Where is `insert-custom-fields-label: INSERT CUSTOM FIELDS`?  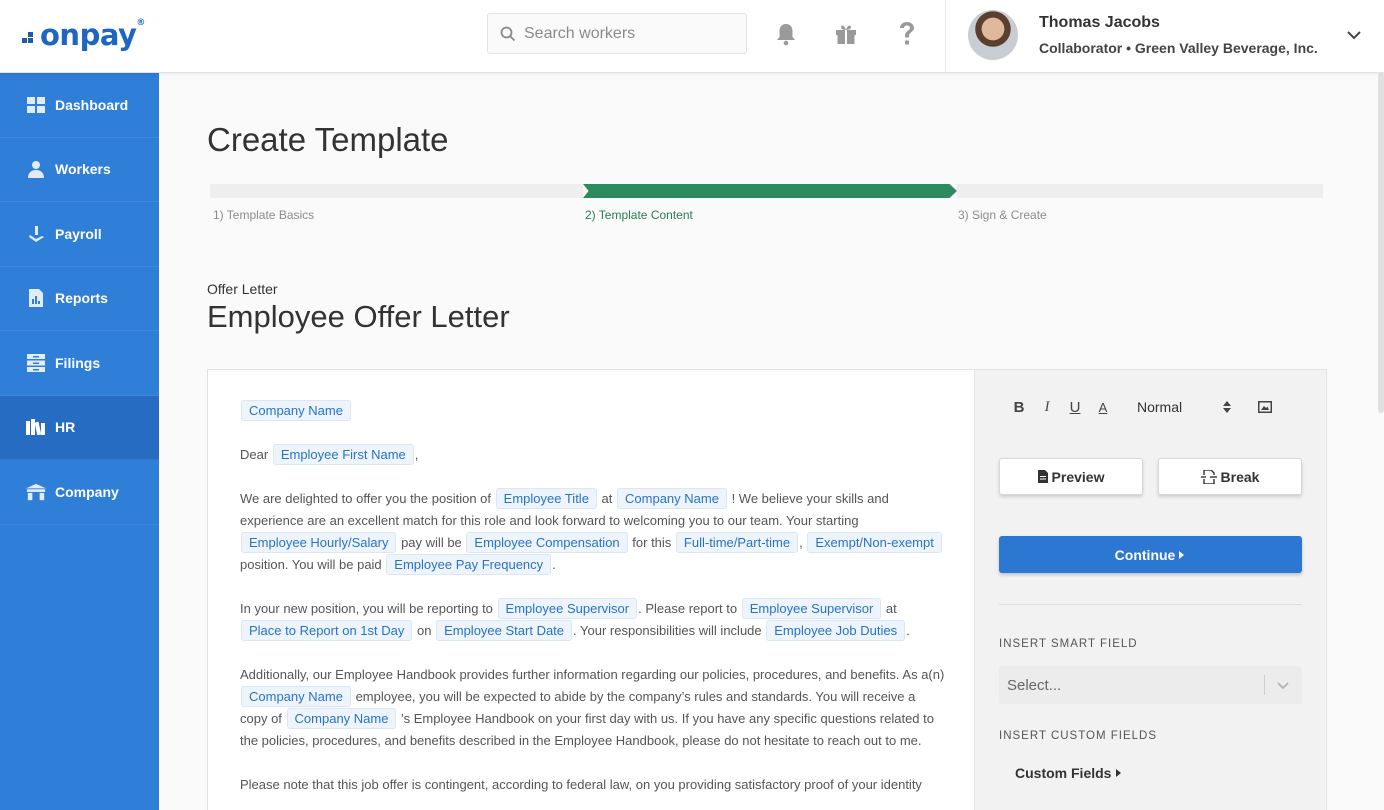 insert-custom-fields-label: INSERT CUSTOM FIELDS is located at coordinates (1078, 736).